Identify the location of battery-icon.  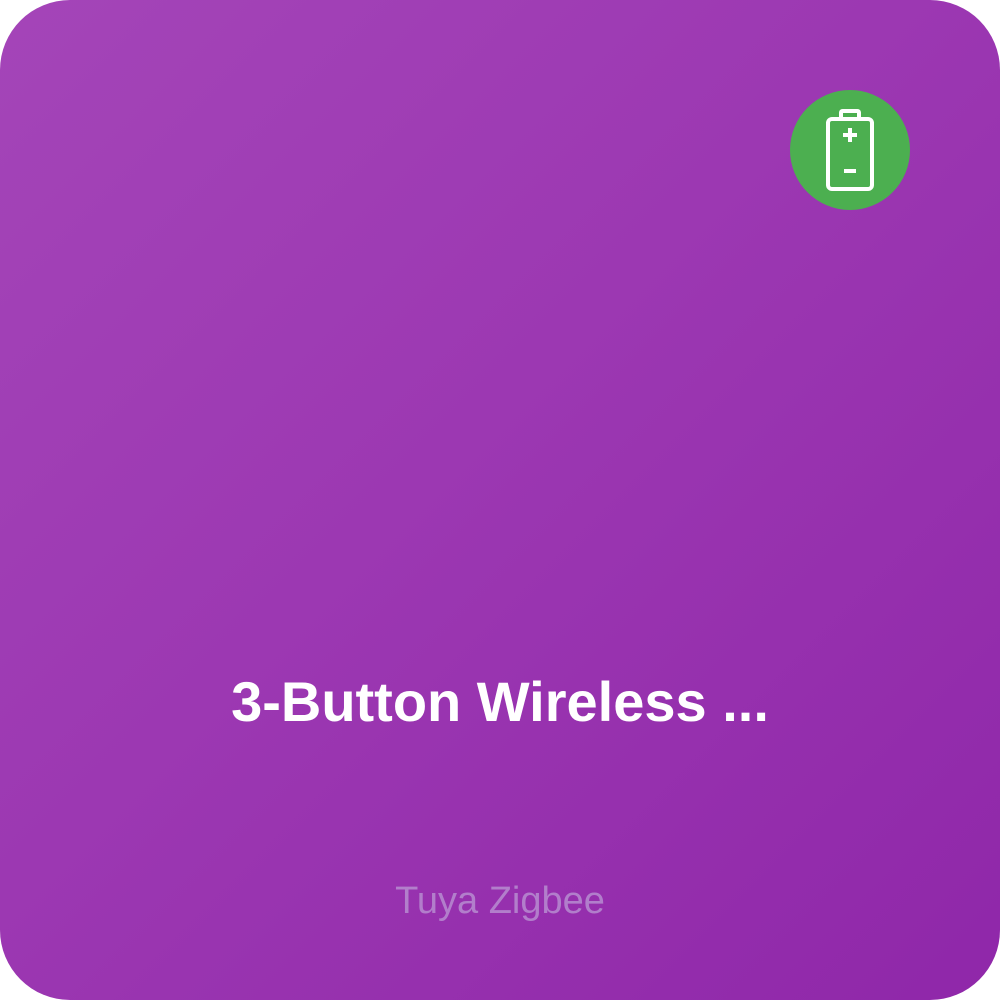
(850, 150).